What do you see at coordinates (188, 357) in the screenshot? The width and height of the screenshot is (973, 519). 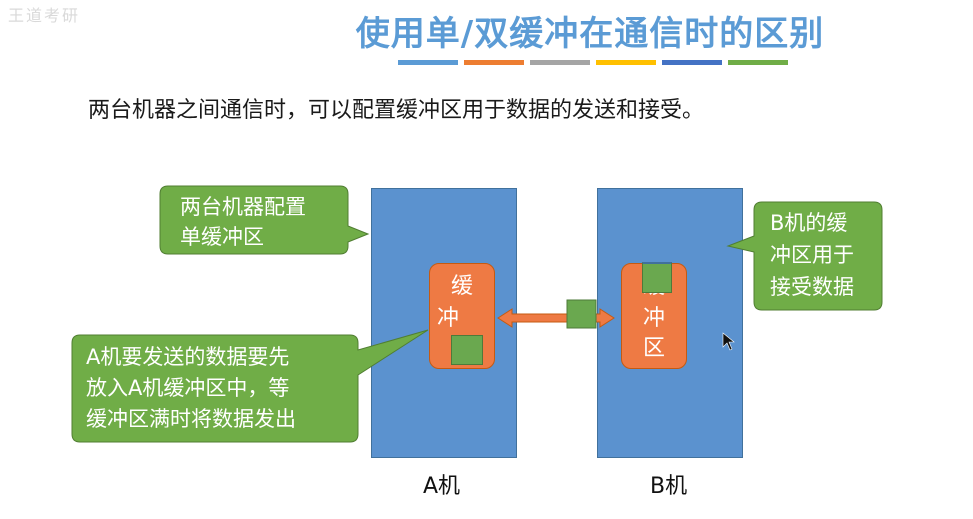 I see `callout-send-line-1: A机要发送的数据要先` at bounding box center [188, 357].